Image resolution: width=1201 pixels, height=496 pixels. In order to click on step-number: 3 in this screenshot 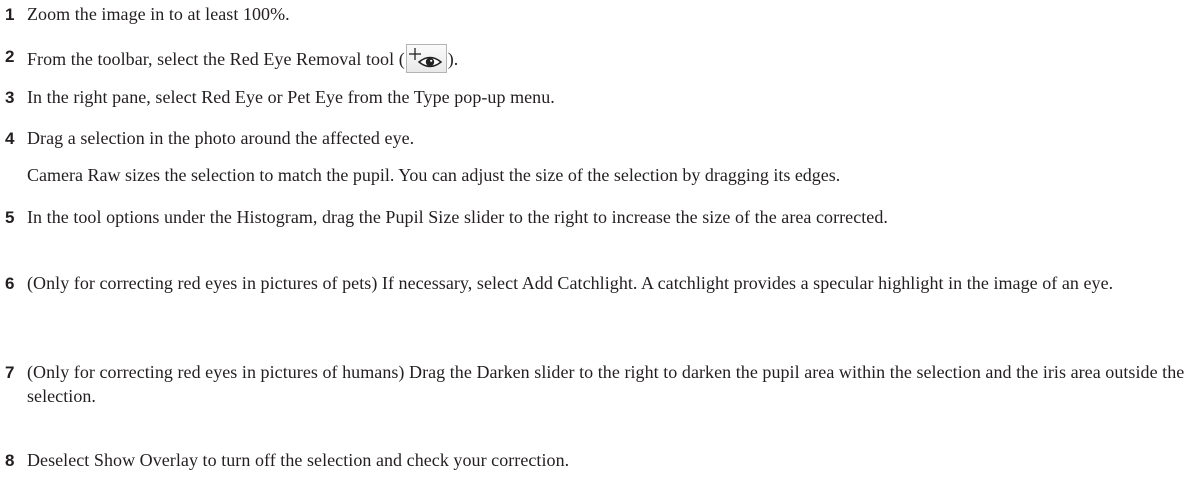, I will do `click(10, 97)`.